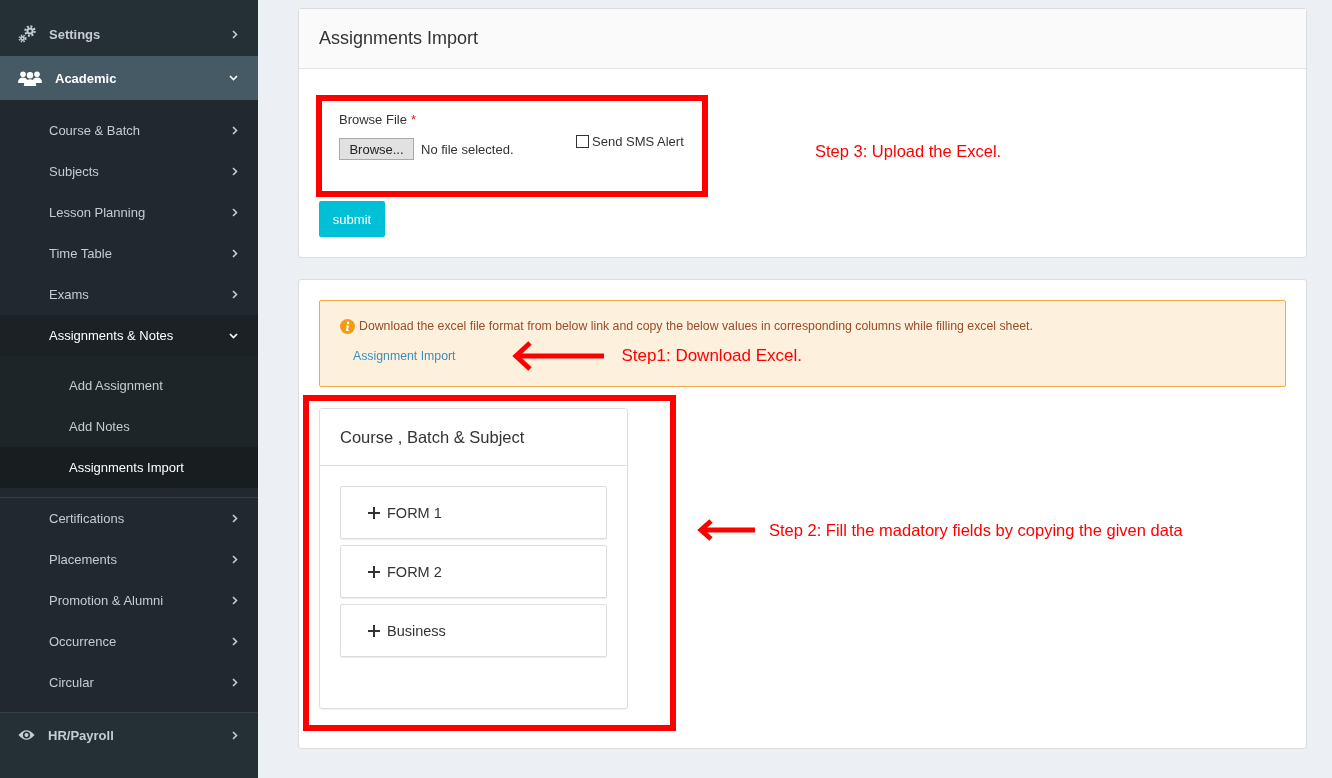 The height and width of the screenshot is (778, 1332). I want to click on info-icon, so click(347, 326).